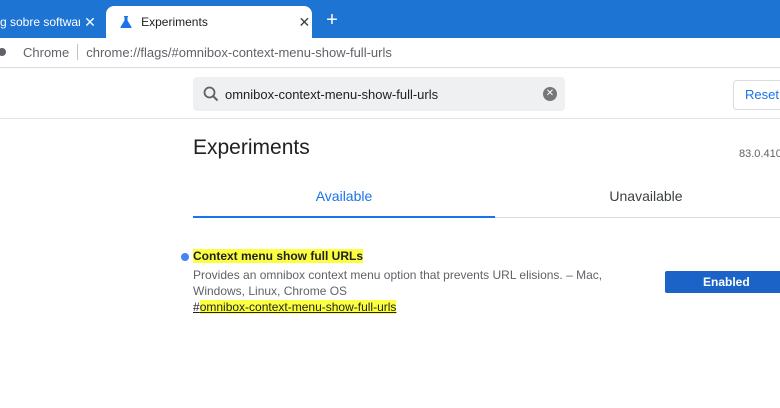 The height and width of the screenshot is (408, 780). I want to click on tab-experiments: Experiments ✕, so click(209, 22).